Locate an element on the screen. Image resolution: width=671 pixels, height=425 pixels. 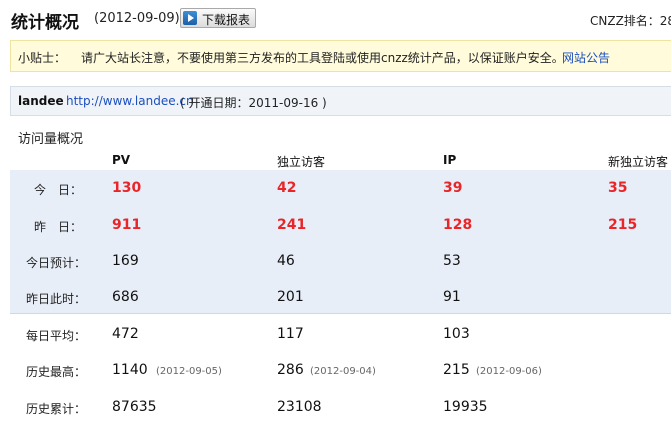
daily-average-pv: 472 is located at coordinates (125, 334).